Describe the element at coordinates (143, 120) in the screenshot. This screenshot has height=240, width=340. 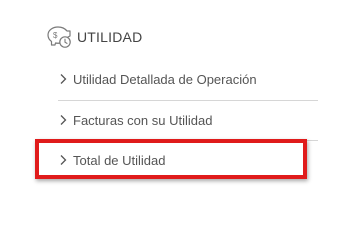
I see `menu-item-label: Facturas con su Utilidad` at that location.